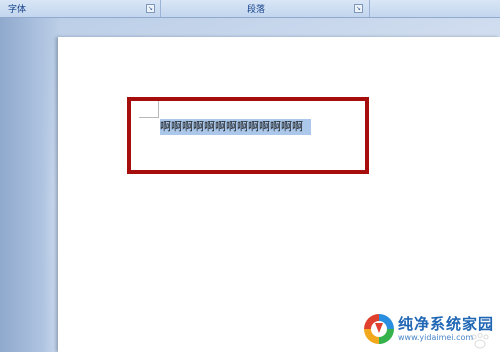 This screenshot has height=352, width=500. Describe the element at coordinates (248, 135) in the screenshot. I see `annotation-highlight-box` at that location.